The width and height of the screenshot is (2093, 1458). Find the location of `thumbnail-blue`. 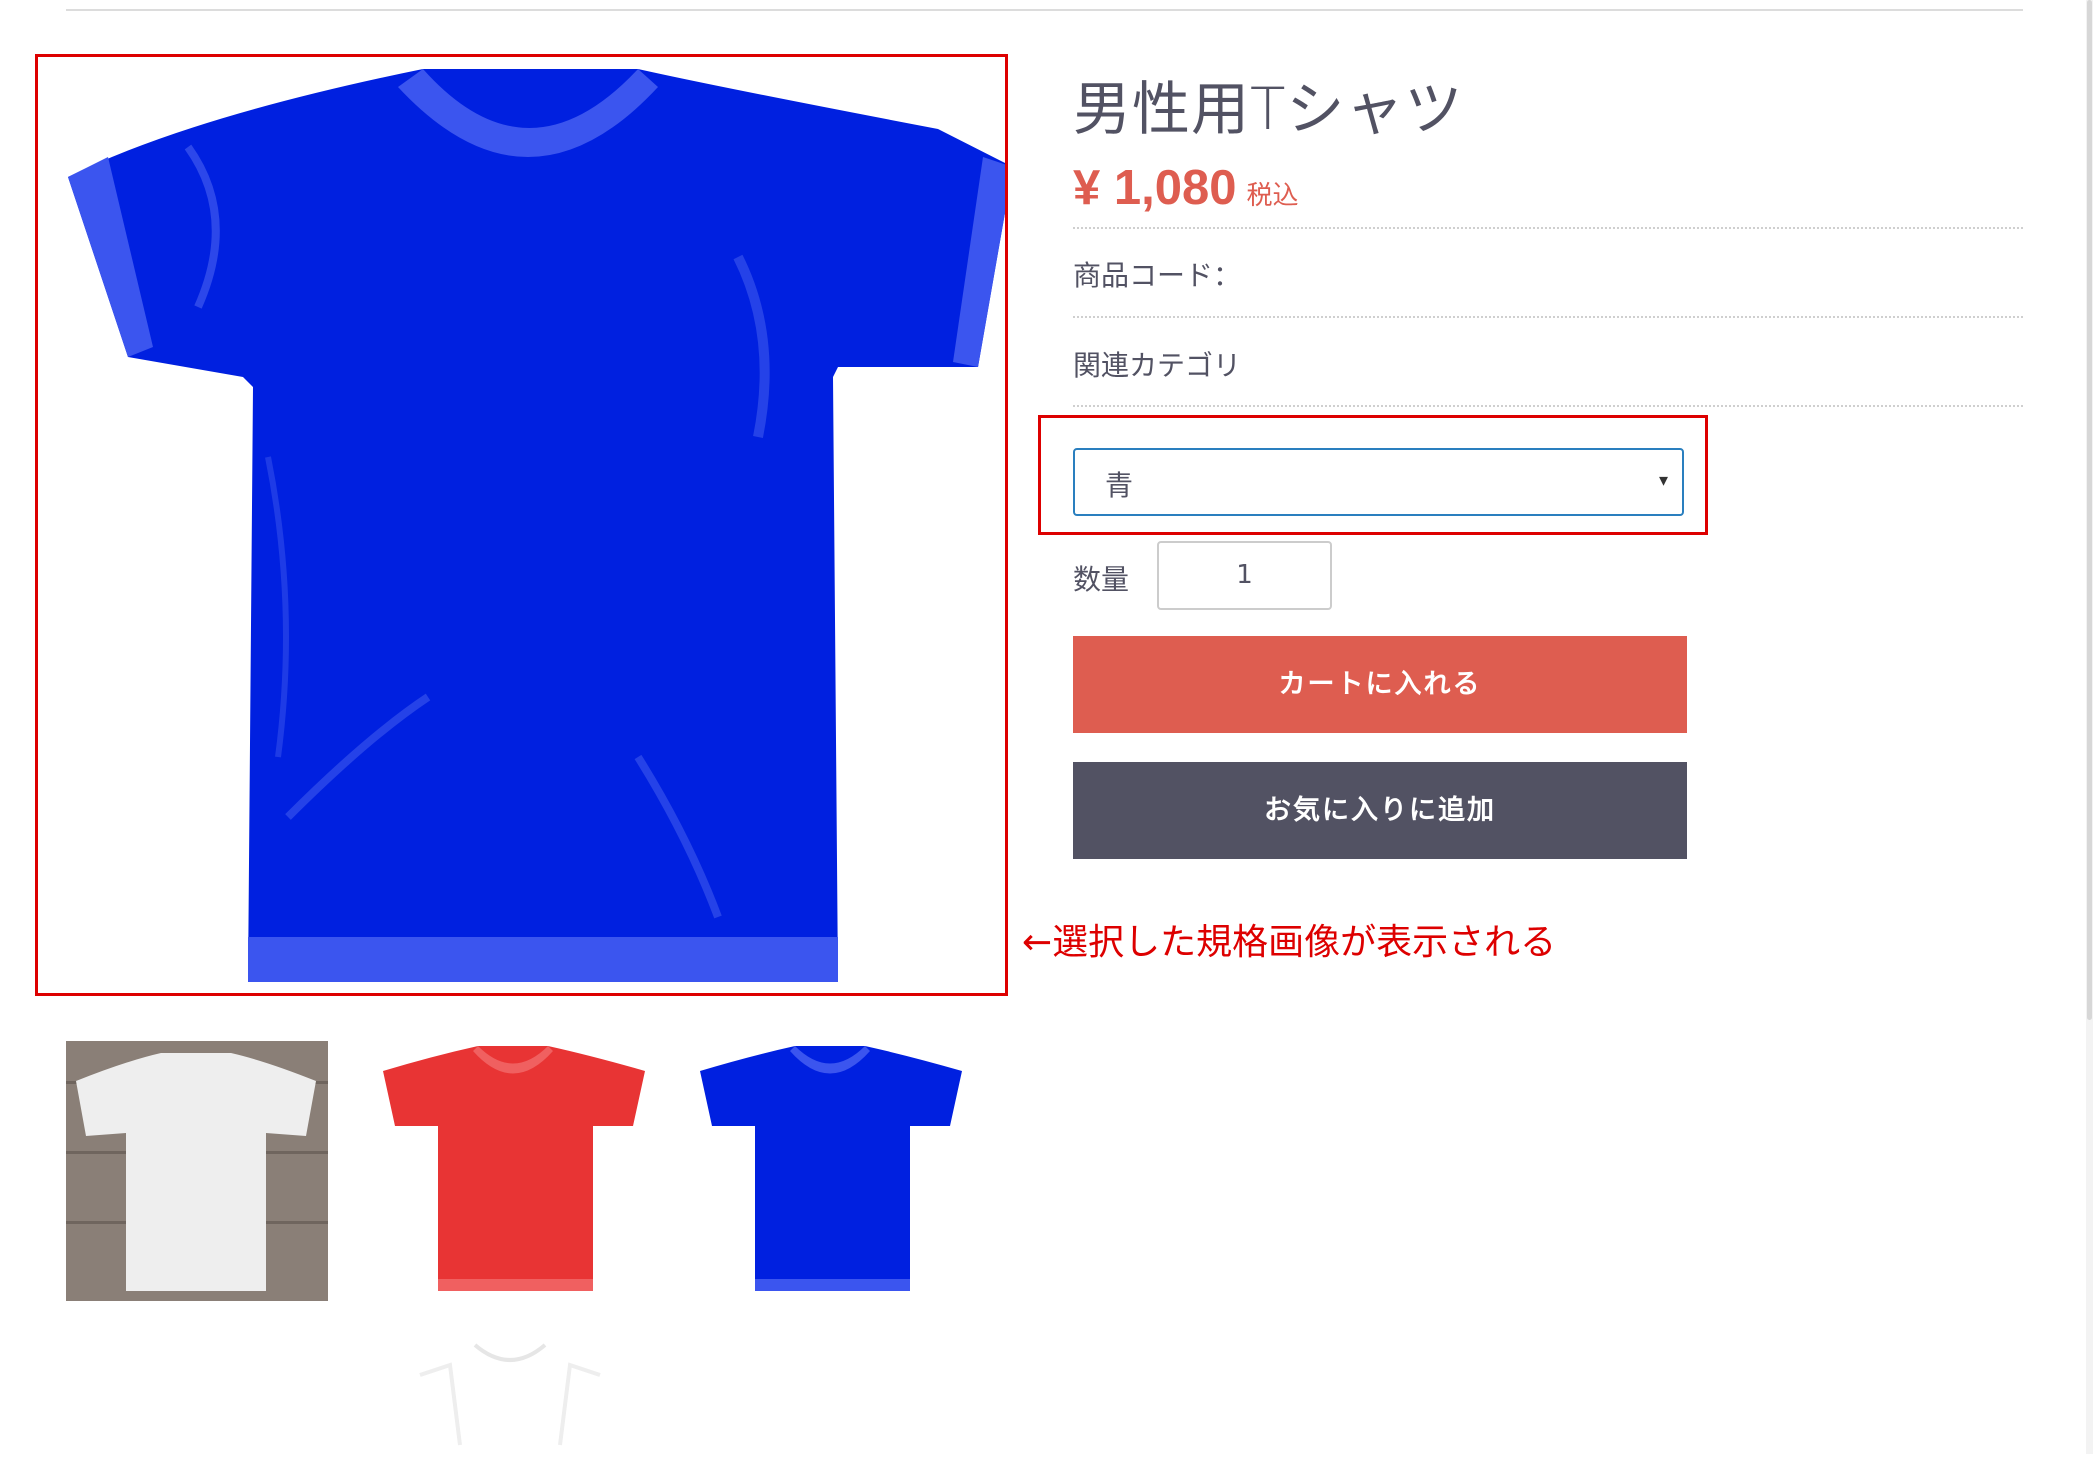

thumbnail-blue is located at coordinates (831, 1171).